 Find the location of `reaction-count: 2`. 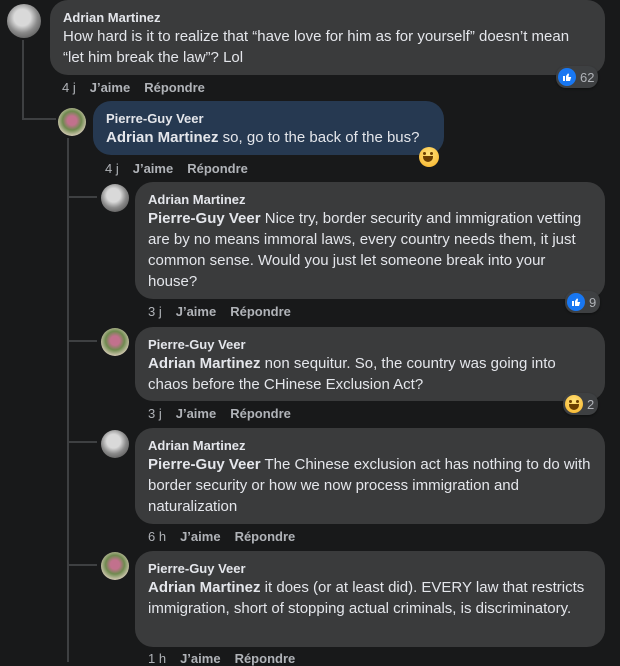

reaction-count: 2 is located at coordinates (591, 404).